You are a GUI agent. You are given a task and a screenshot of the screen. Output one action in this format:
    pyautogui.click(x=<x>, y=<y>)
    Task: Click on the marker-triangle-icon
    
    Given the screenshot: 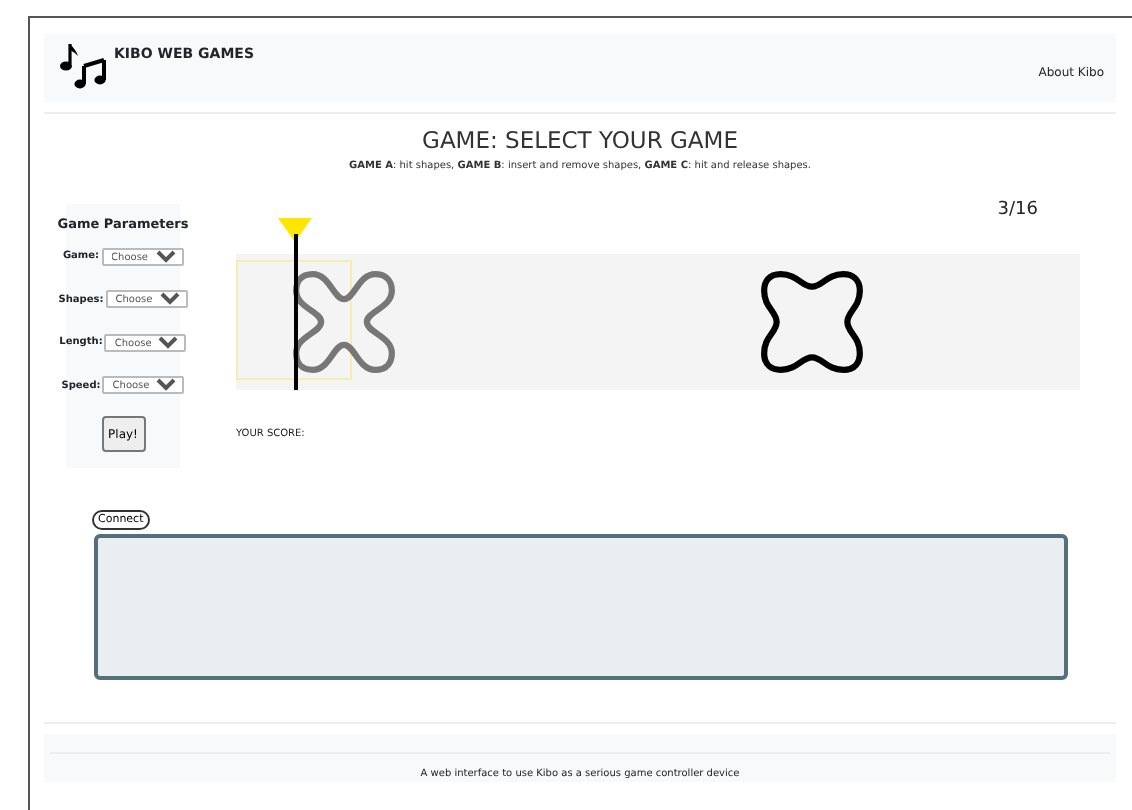 What is the action you would take?
    pyautogui.click(x=295, y=230)
    